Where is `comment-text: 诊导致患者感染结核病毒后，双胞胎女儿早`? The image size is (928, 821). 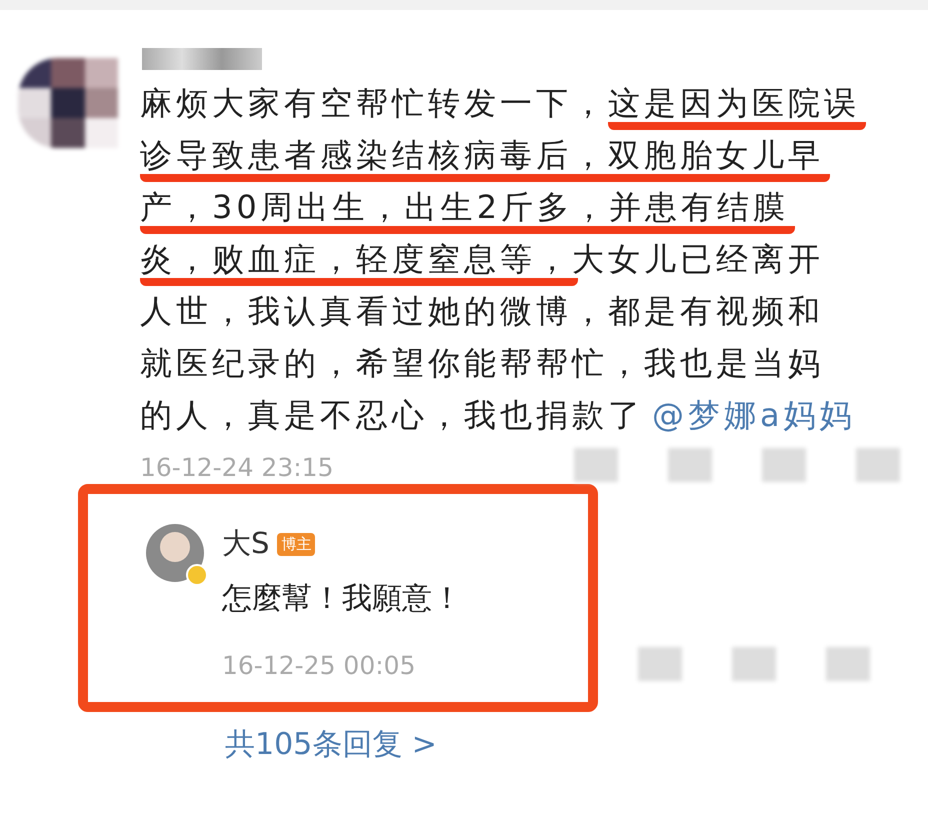
comment-text: 诊导致患者感染结核病毒后，双胞胎女儿早 is located at coordinates (485, 159).